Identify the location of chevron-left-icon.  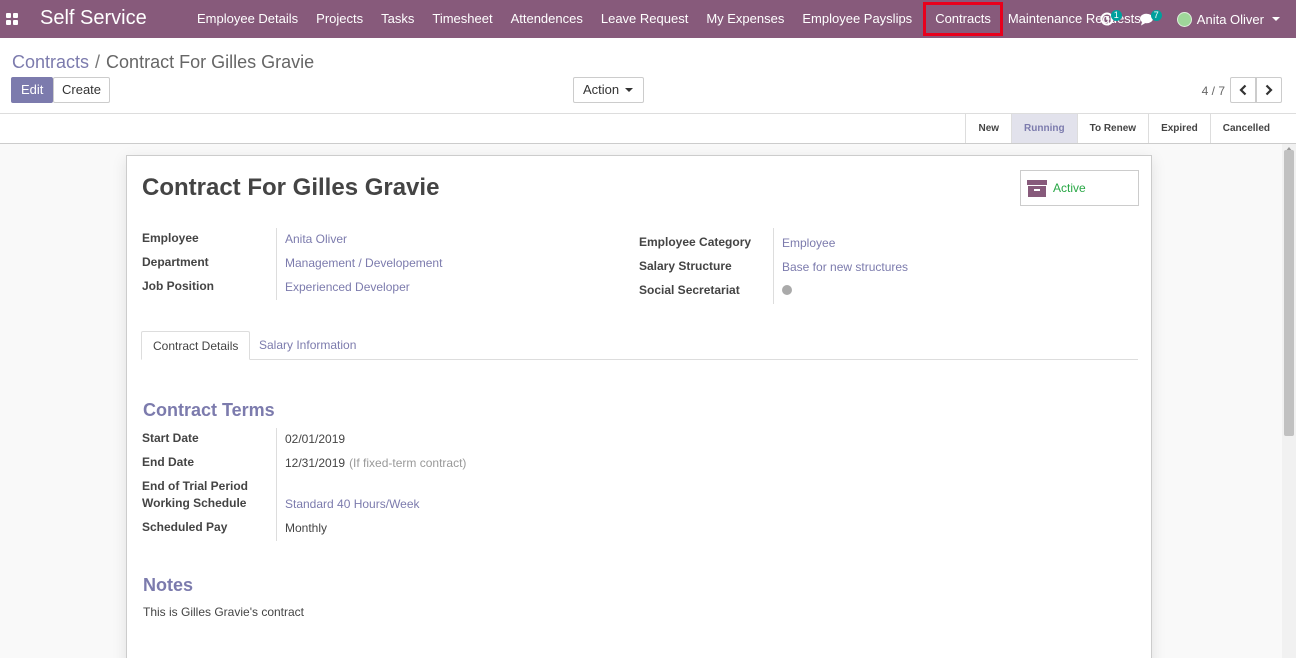
(1243, 90).